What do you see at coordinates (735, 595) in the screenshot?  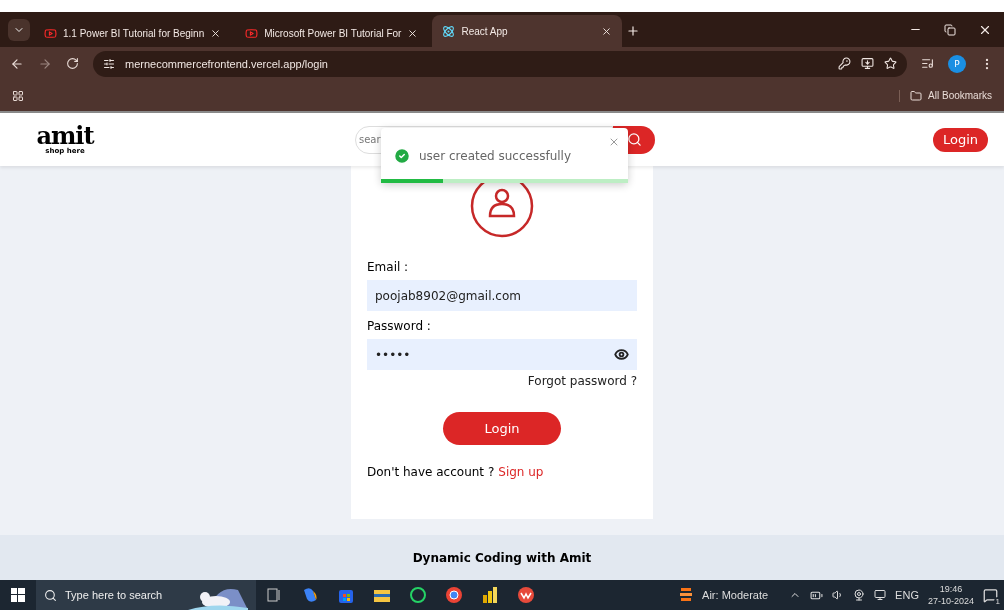 I see `weather-text: Air: Moderate` at bounding box center [735, 595].